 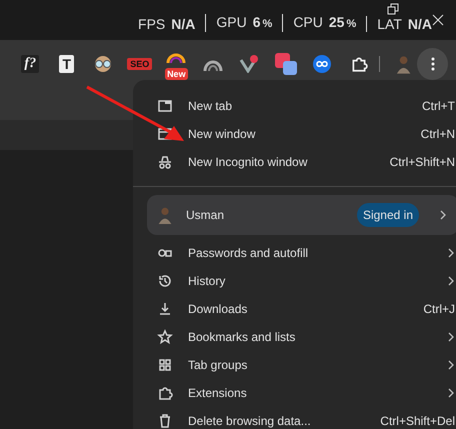 I want to click on tab-icon, so click(x=165, y=106).